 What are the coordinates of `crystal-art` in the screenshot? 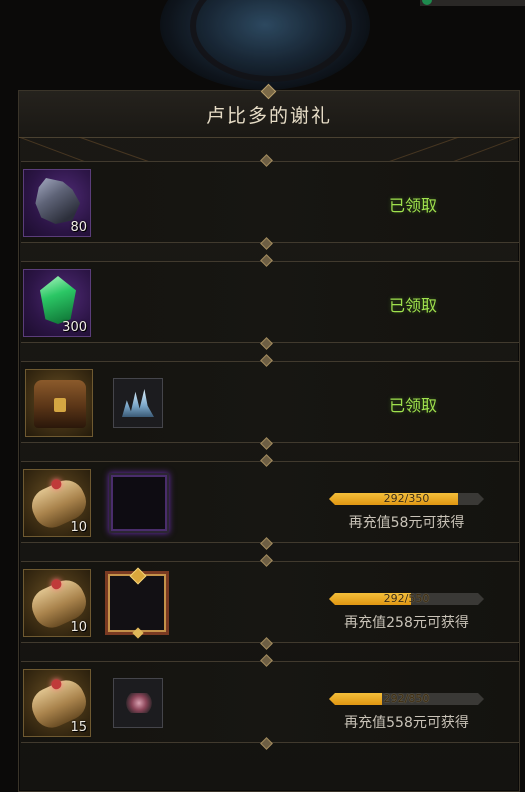 It's located at (138, 403).